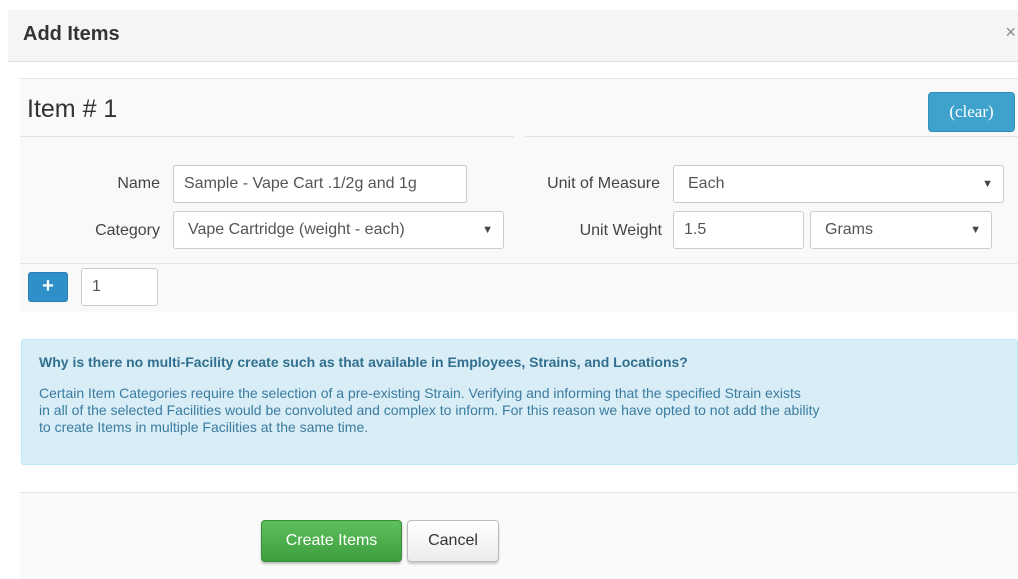 This screenshot has width=1018, height=579. I want to click on category-select-value: Vape Cartridge (weight - each), so click(296, 229).